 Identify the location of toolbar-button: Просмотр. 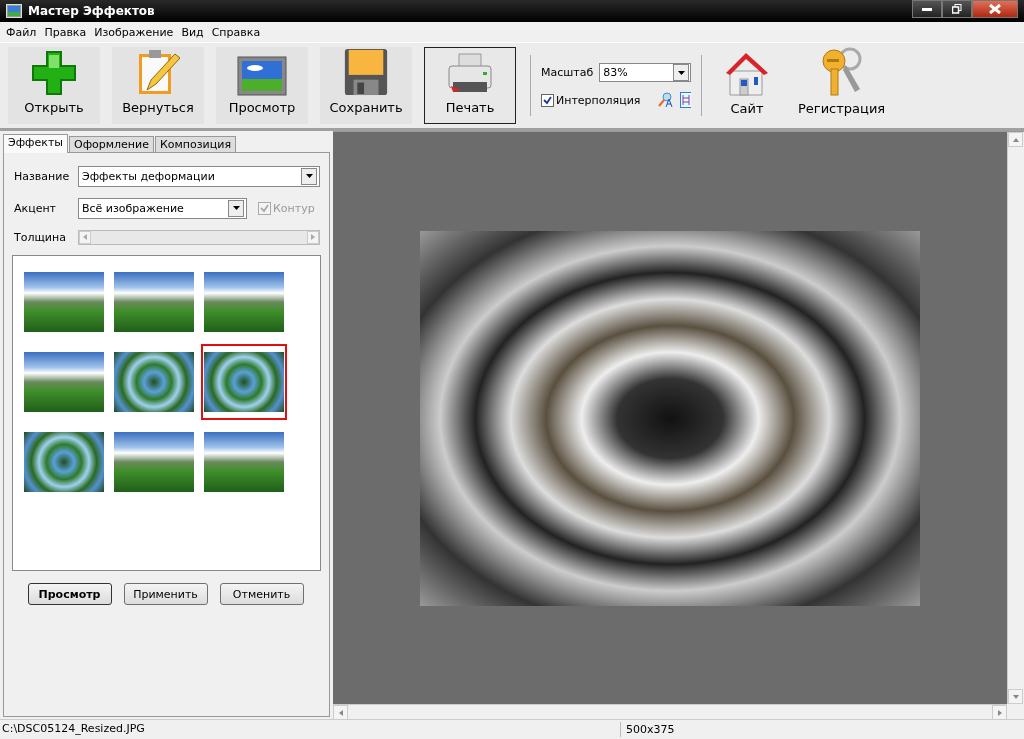
(262, 85).